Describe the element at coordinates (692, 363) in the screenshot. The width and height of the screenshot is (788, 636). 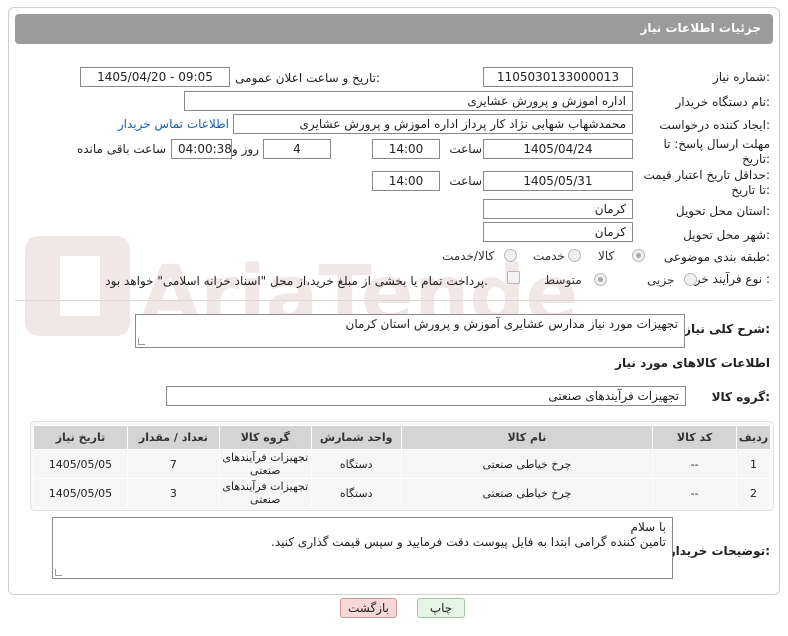
I see `goods-section-title: اطلاعات کالاهای مورد نیاز` at that location.